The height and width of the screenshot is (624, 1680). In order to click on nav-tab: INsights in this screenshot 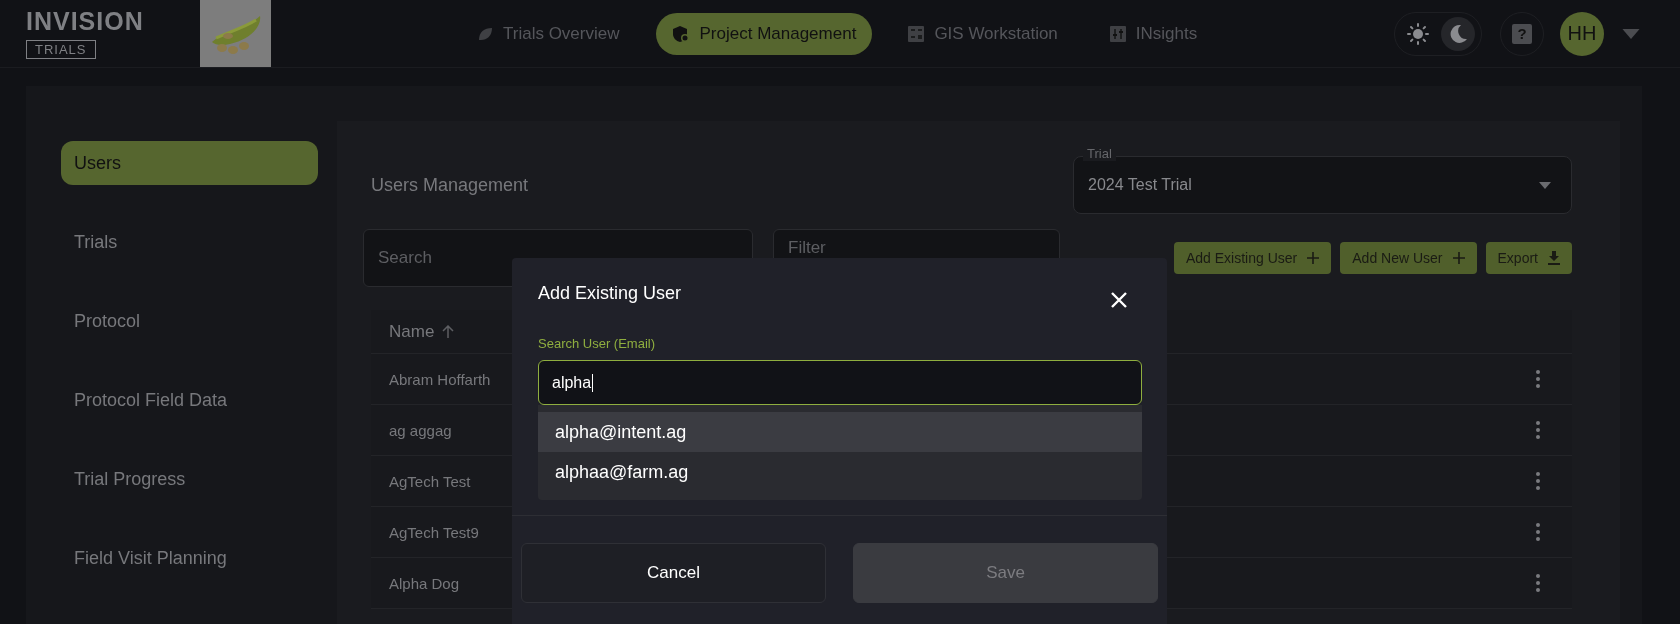, I will do `click(1153, 33)`.